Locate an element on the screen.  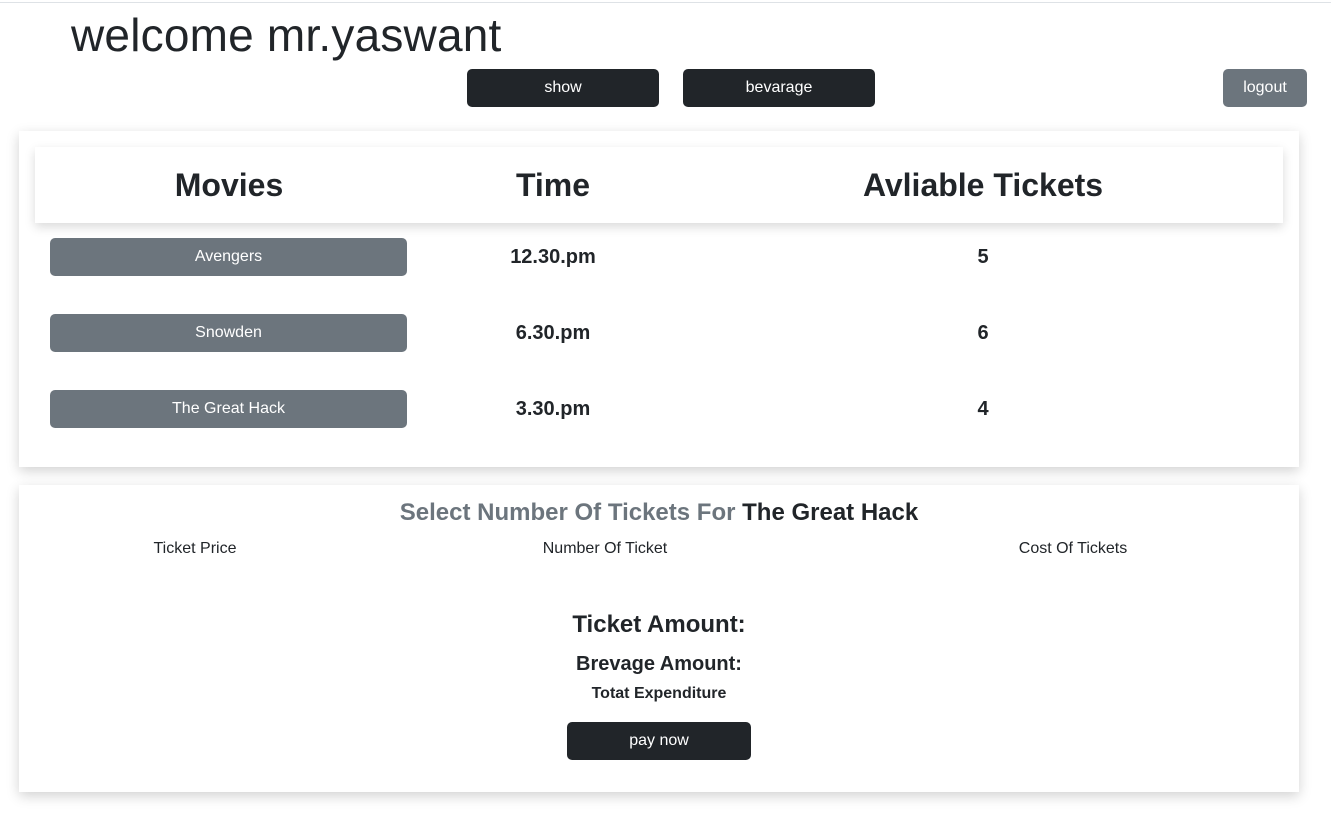
movie-button-avengers: Avengers is located at coordinates (228, 257).